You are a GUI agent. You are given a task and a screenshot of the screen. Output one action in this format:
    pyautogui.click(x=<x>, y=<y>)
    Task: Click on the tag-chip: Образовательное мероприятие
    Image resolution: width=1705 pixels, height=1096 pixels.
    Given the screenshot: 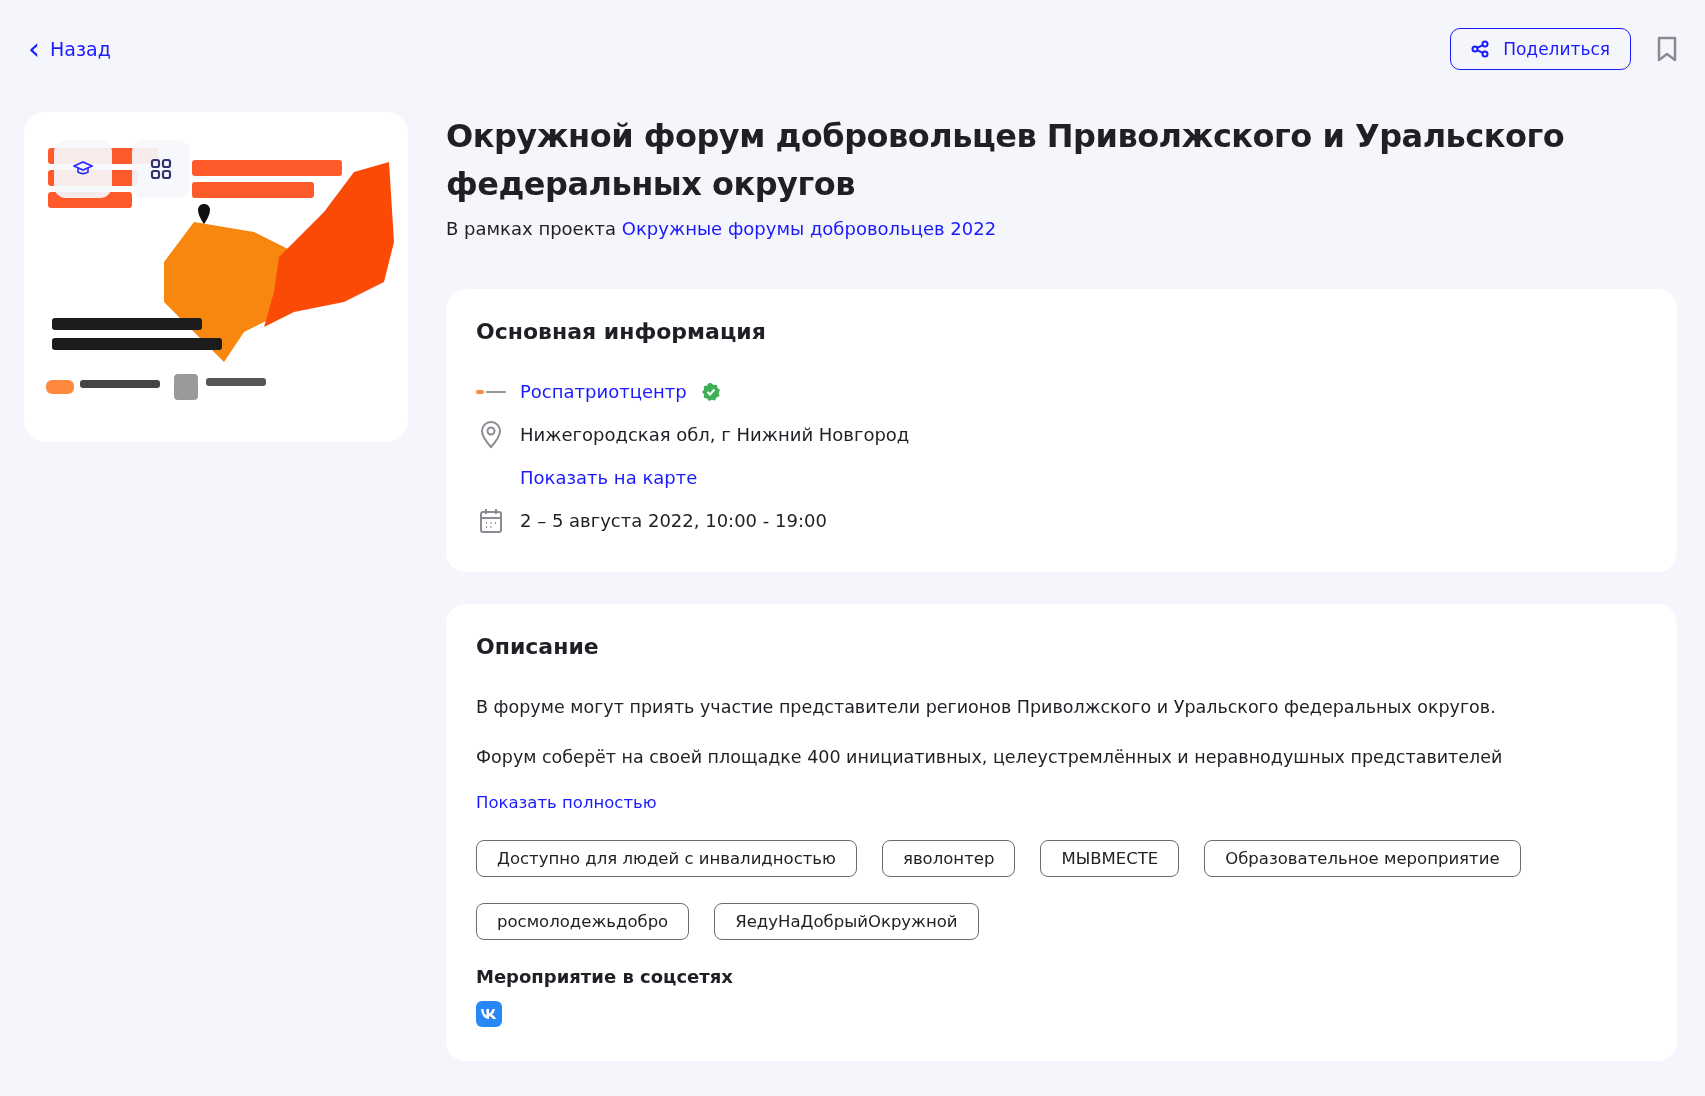 What is the action you would take?
    pyautogui.click(x=1362, y=858)
    